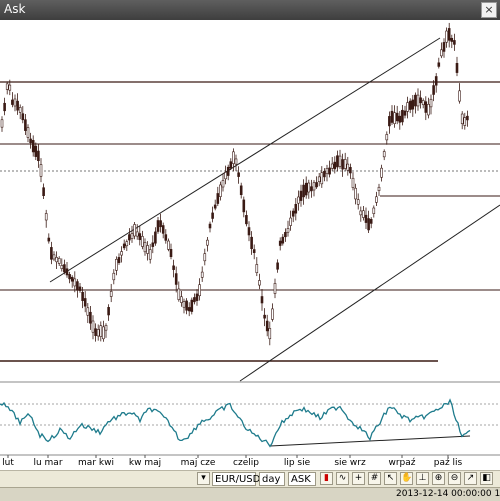 The image size is (500, 501). What do you see at coordinates (47, 463) in the screenshot?
I see `time-axis-label: lu mar` at bounding box center [47, 463].